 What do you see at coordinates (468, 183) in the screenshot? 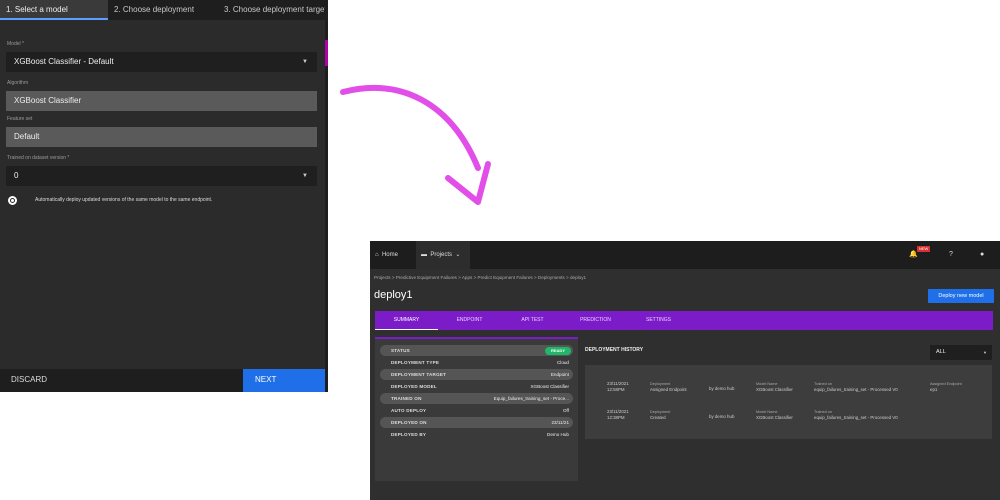
I see `arrow-head` at bounding box center [468, 183].